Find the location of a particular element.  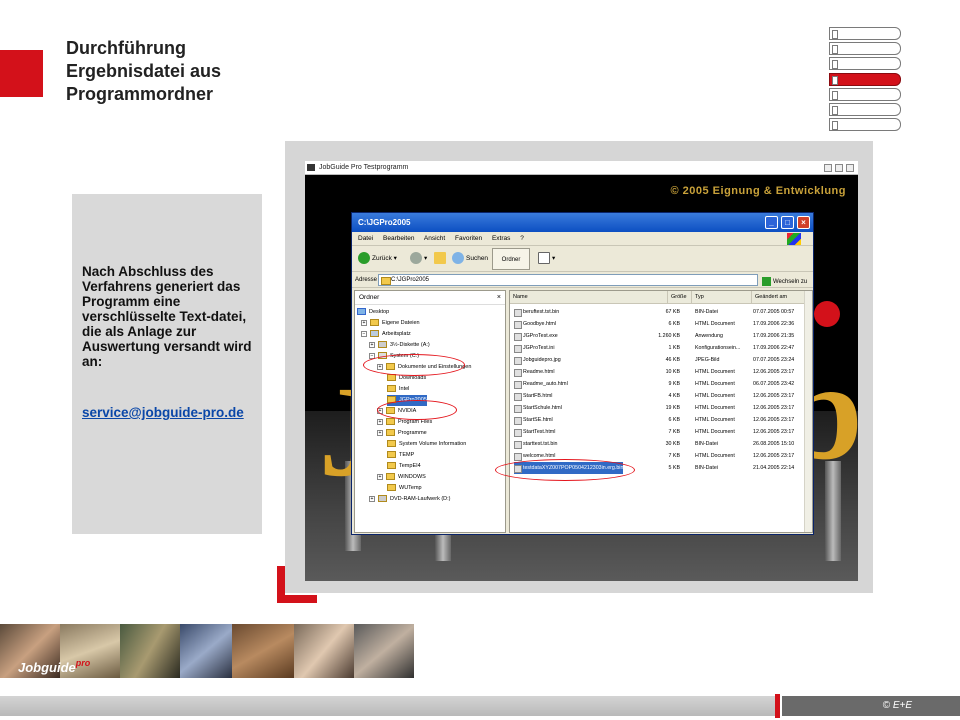

tree-item: − Arbeitsplatz is located at coordinates (386, 334).